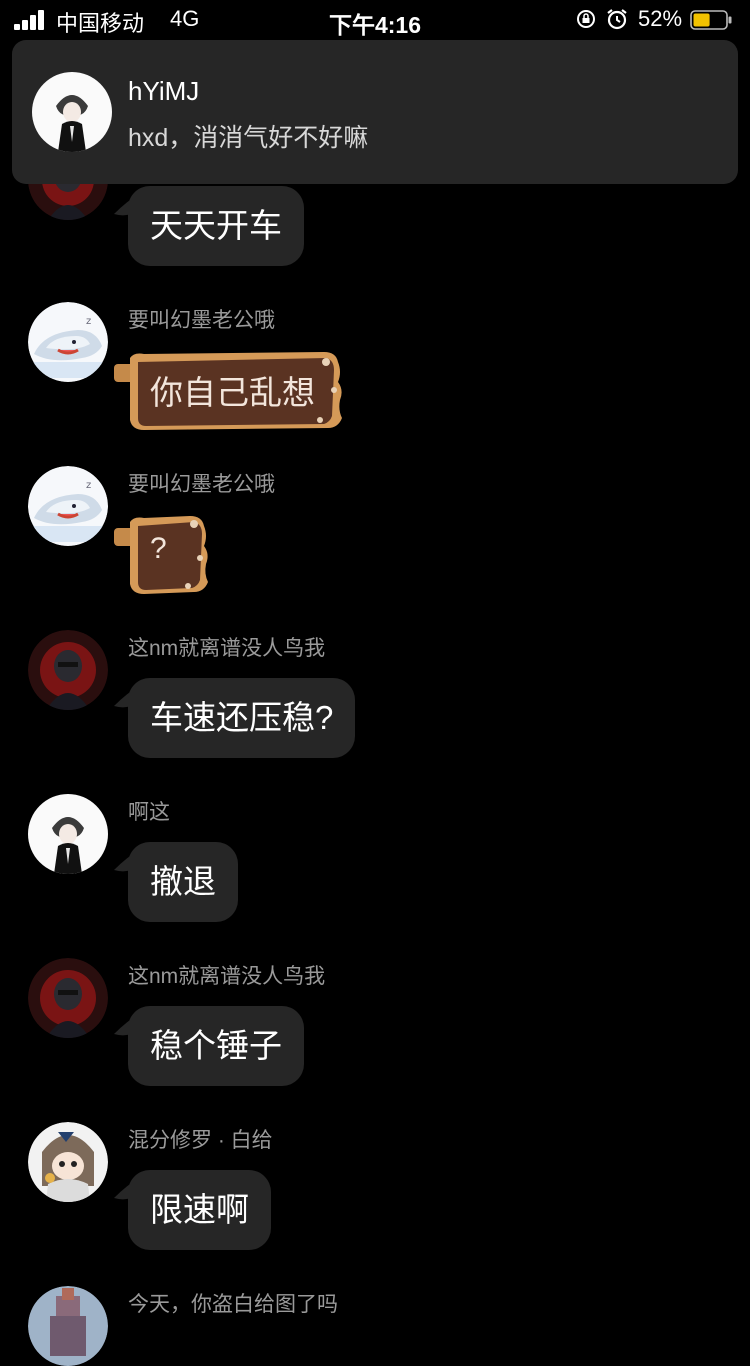 The image size is (750, 1366). I want to click on sender-name: 今天，你盗白给图了吗, so click(233, 1304).